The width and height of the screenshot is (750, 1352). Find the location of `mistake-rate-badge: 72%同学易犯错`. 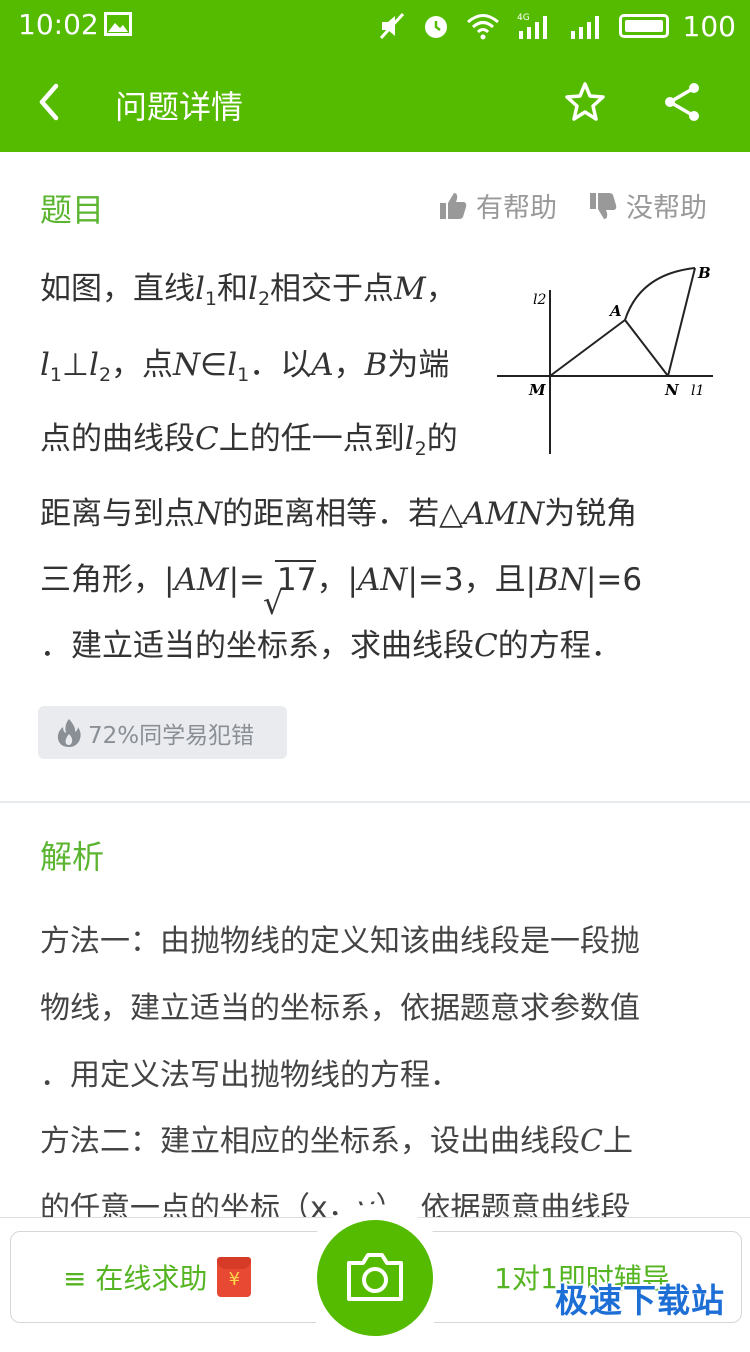

mistake-rate-badge: 72%同学易犯错 is located at coordinates (162, 732).